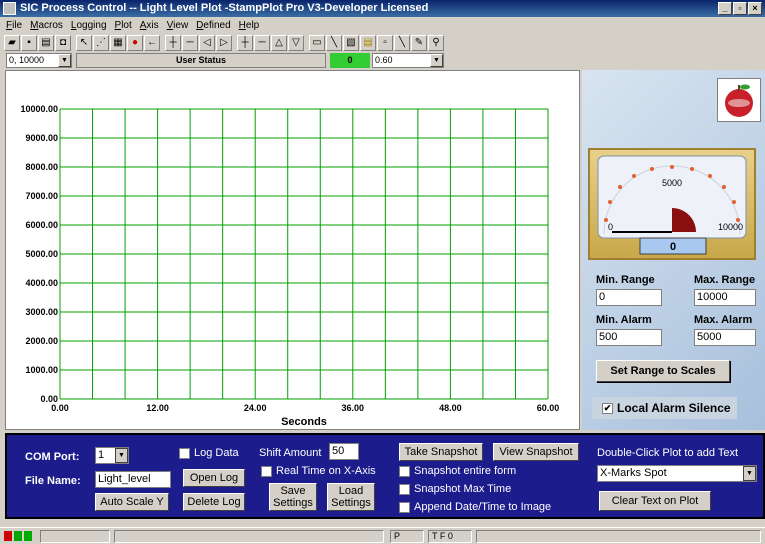 This screenshot has width=765, height=544. What do you see at coordinates (41, 138) in the screenshot?
I see `y-tick-label: 9000.00` at bounding box center [41, 138].